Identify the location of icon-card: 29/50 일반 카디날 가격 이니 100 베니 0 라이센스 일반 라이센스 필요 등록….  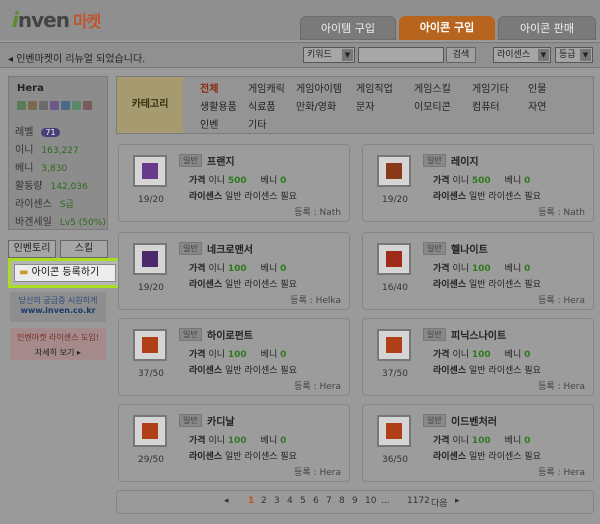
(234, 443).